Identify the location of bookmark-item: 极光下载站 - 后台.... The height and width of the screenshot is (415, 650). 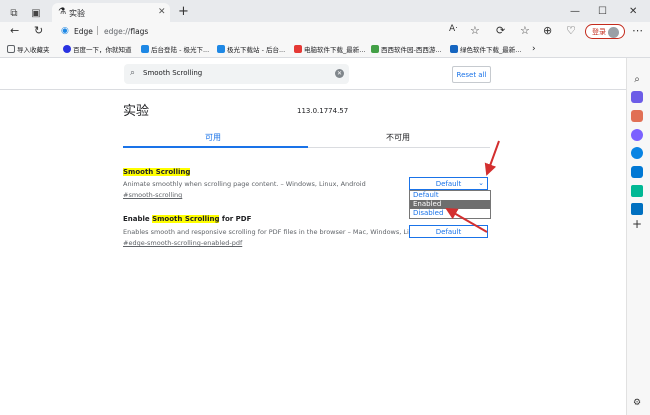
(251, 49).